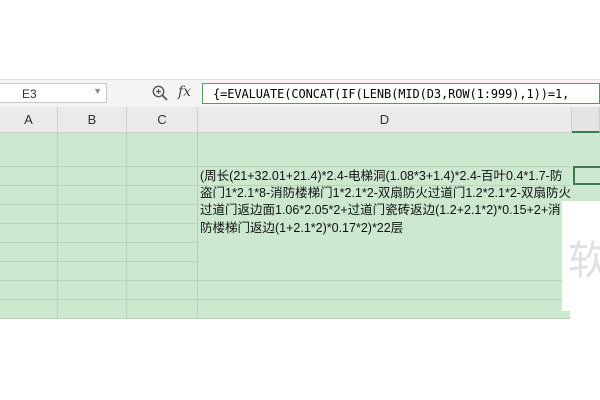 The image size is (600, 400). I want to click on column-header-a: A, so click(29, 120).